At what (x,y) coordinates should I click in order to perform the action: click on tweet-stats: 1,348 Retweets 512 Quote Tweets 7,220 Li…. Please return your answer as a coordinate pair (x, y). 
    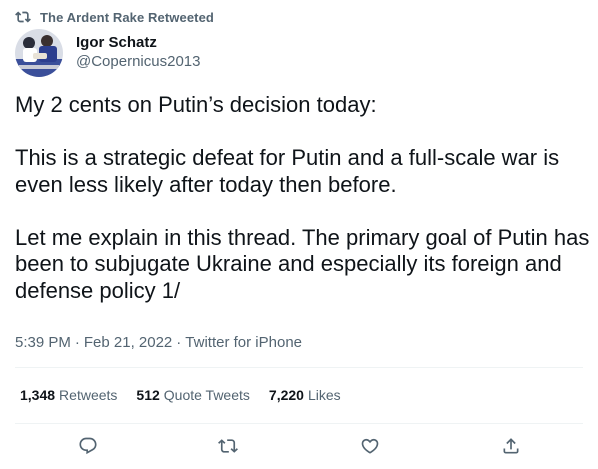
    Looking at the image, I should click on (180, 395).